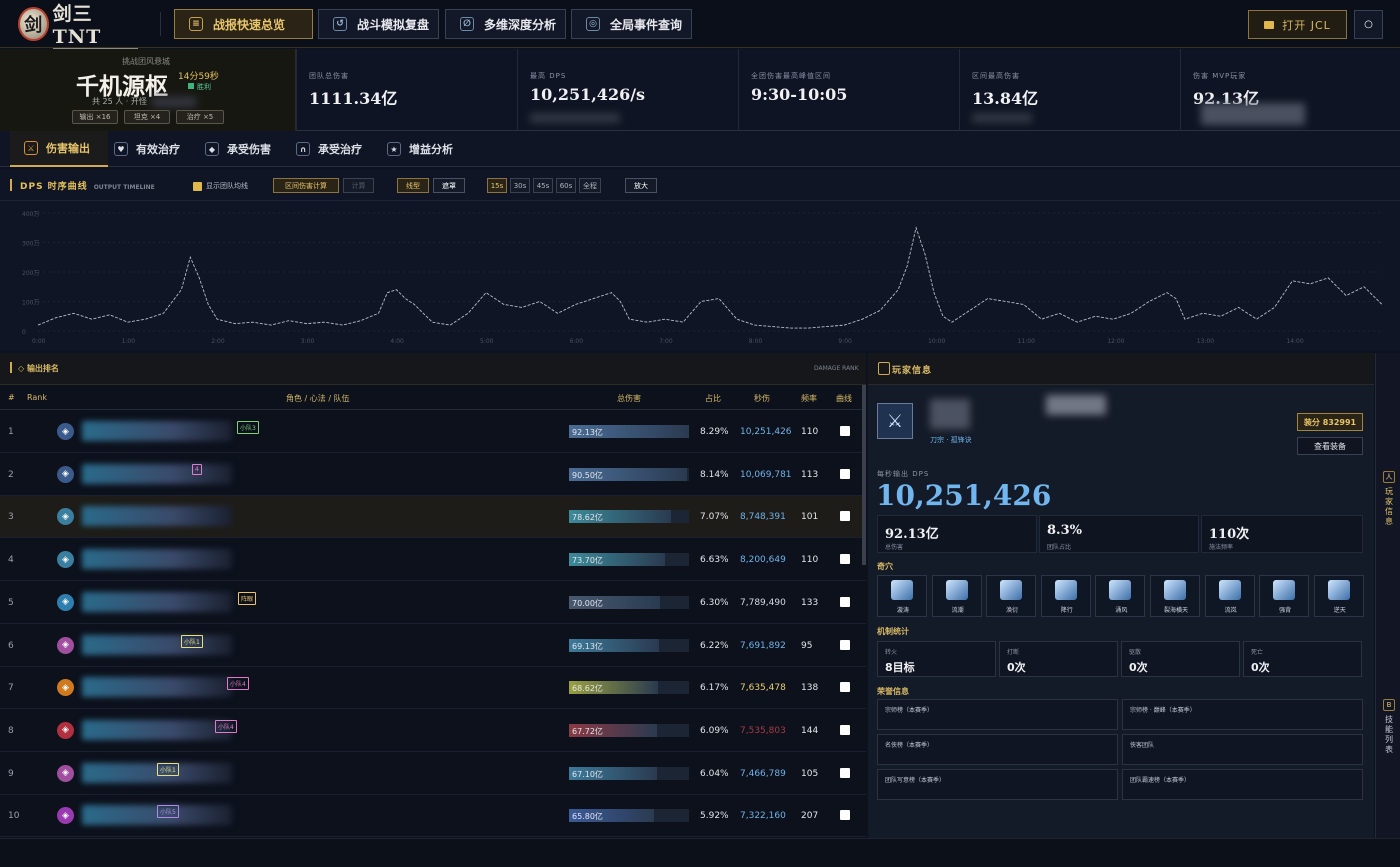 Image resolution: width=1400 pixels, height=867 pixels. I want to click on mini-stat-total: 92.13亿 总伤害, so click(957, 534).